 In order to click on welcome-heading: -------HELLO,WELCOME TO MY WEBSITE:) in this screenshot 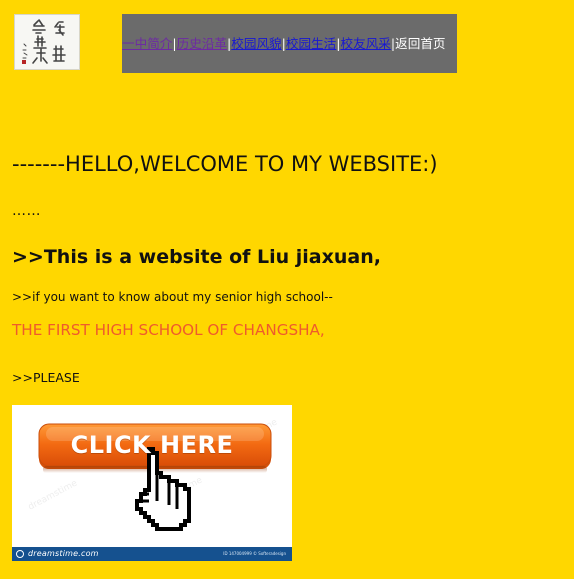, I will do `click(225, 164)`.